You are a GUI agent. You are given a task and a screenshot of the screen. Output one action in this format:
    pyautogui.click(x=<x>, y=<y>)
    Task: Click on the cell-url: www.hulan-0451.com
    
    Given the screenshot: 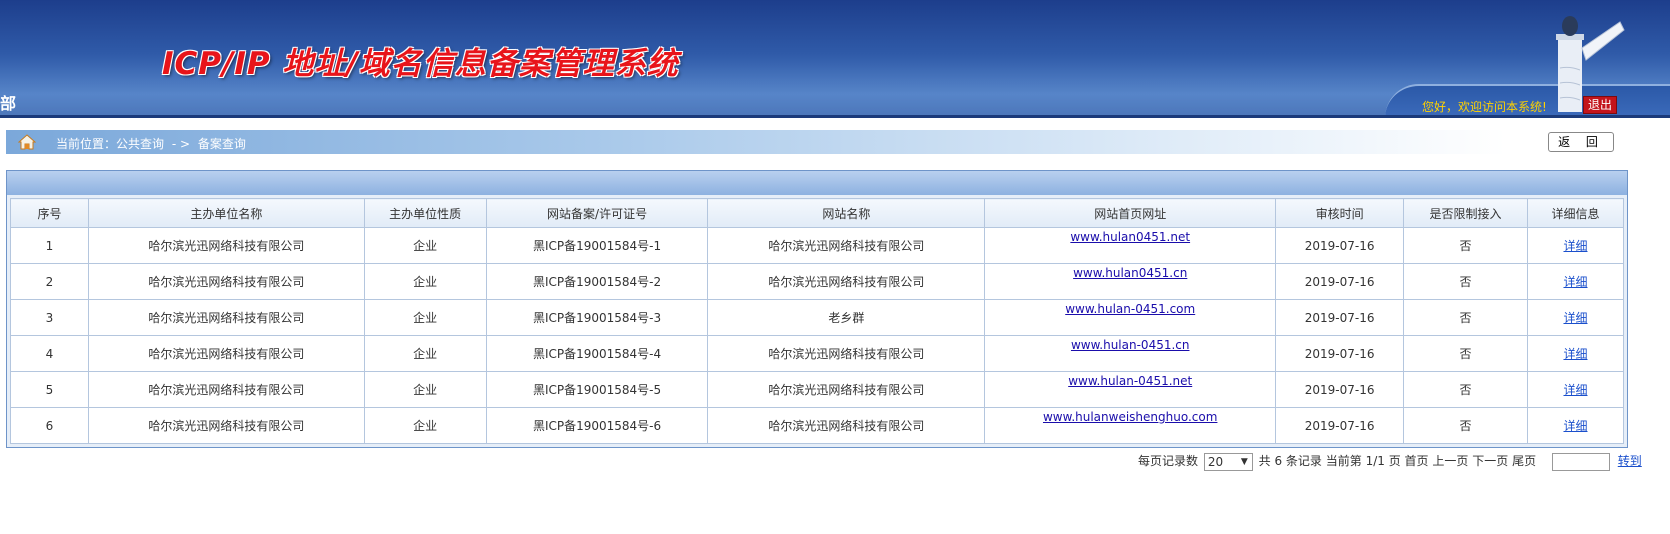 What is the action you would take?
    pyautogui.click(x=1130, y=317)
    